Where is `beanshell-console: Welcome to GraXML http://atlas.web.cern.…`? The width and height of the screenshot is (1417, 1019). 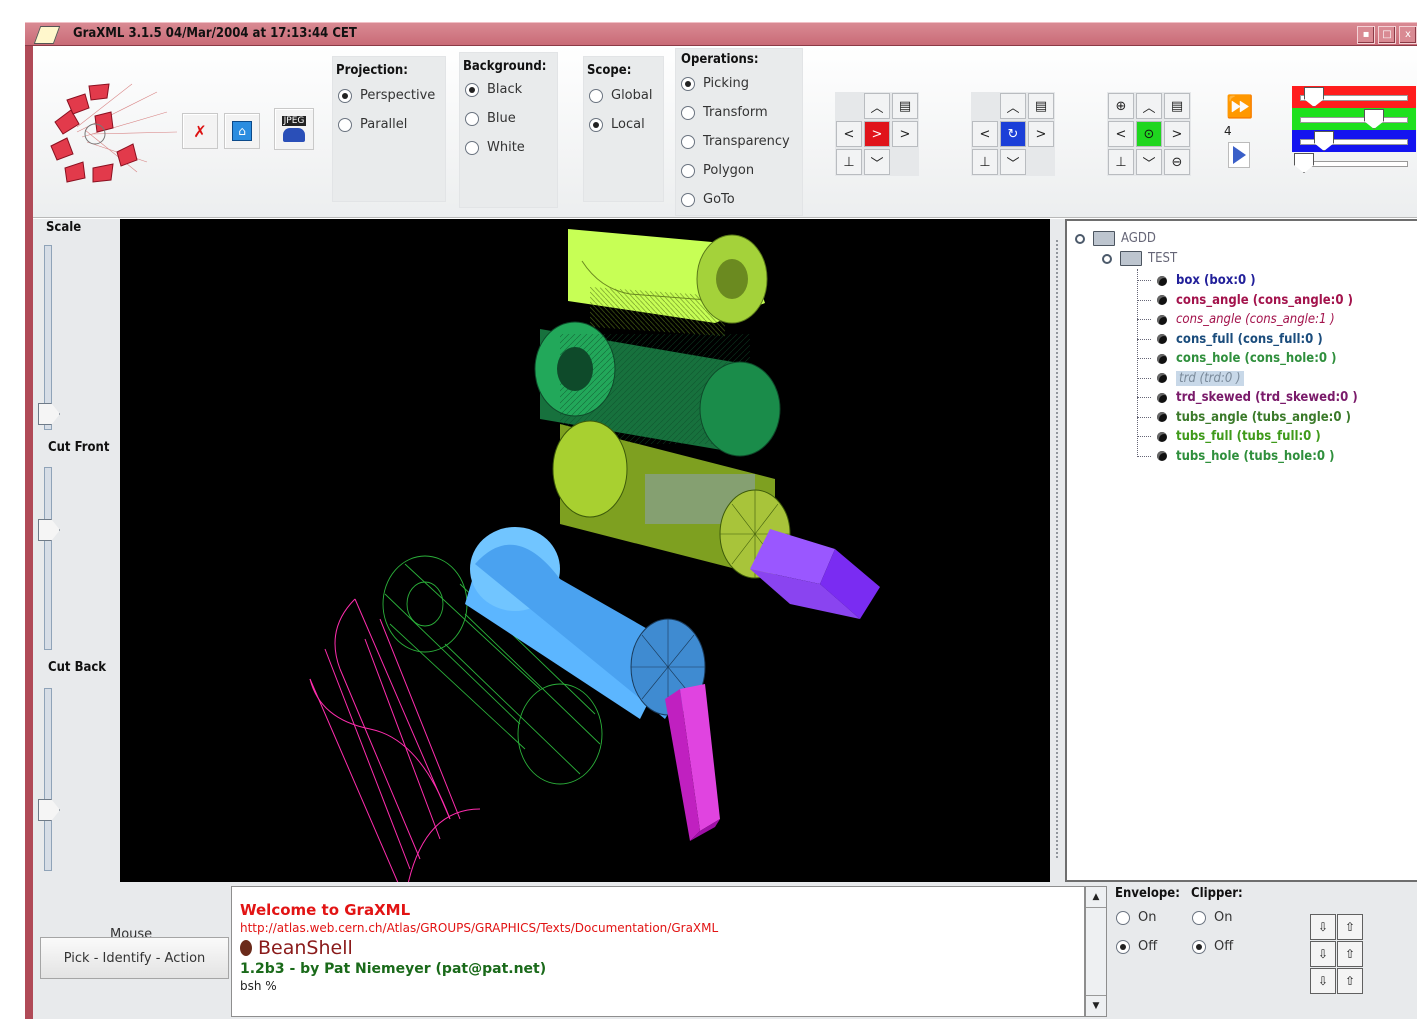
beanshell-console: Welcome to GraXML http://atlas.web.cern.… is located at coordinates (658, 951).